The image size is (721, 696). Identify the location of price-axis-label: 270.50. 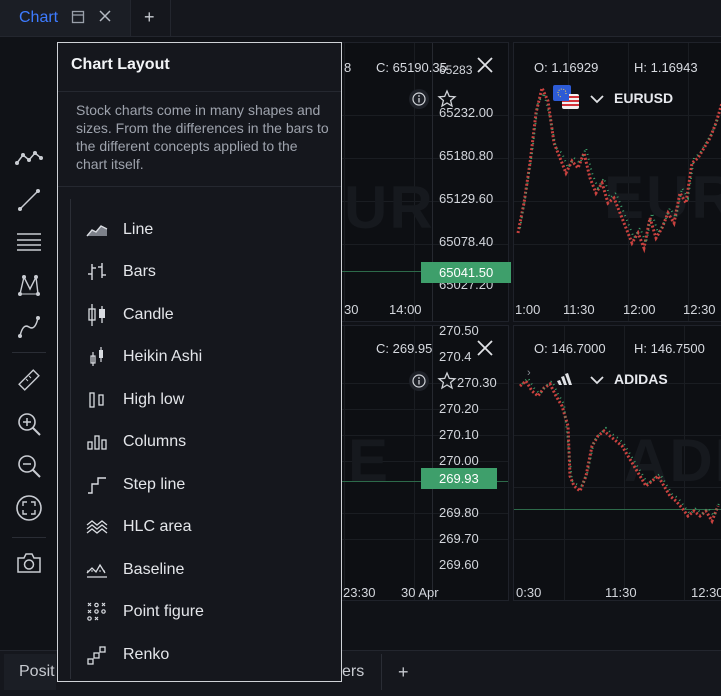
(459, 330).